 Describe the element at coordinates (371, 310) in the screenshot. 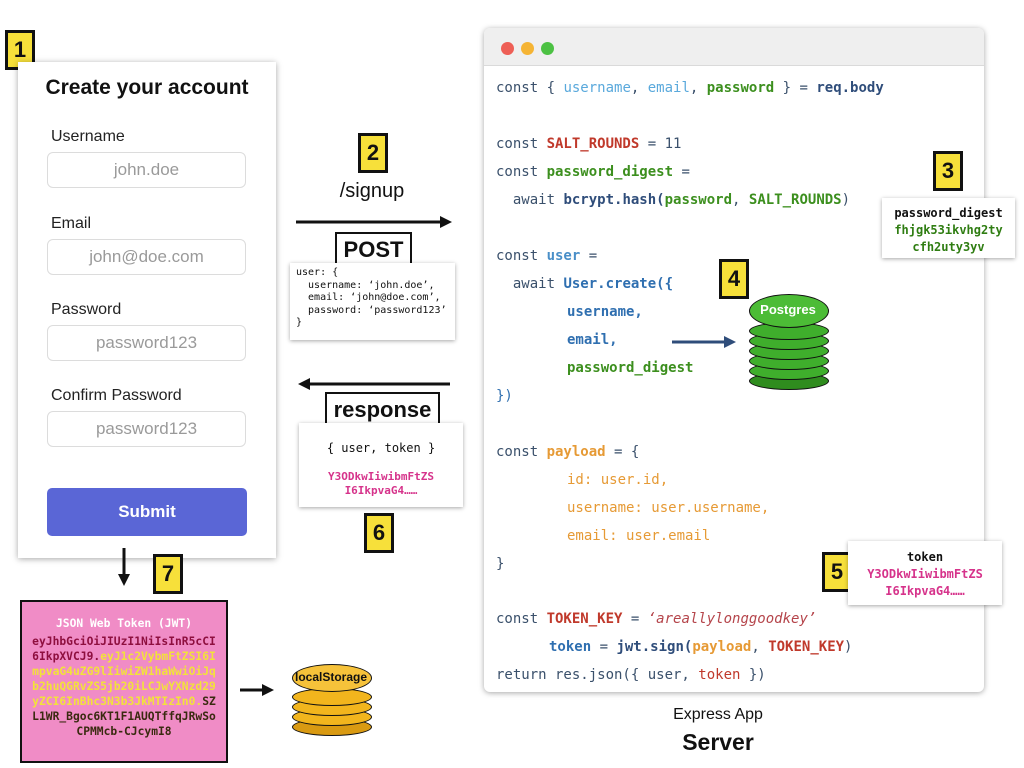

I see `request-body-line: password: ‘password123’` at that location.